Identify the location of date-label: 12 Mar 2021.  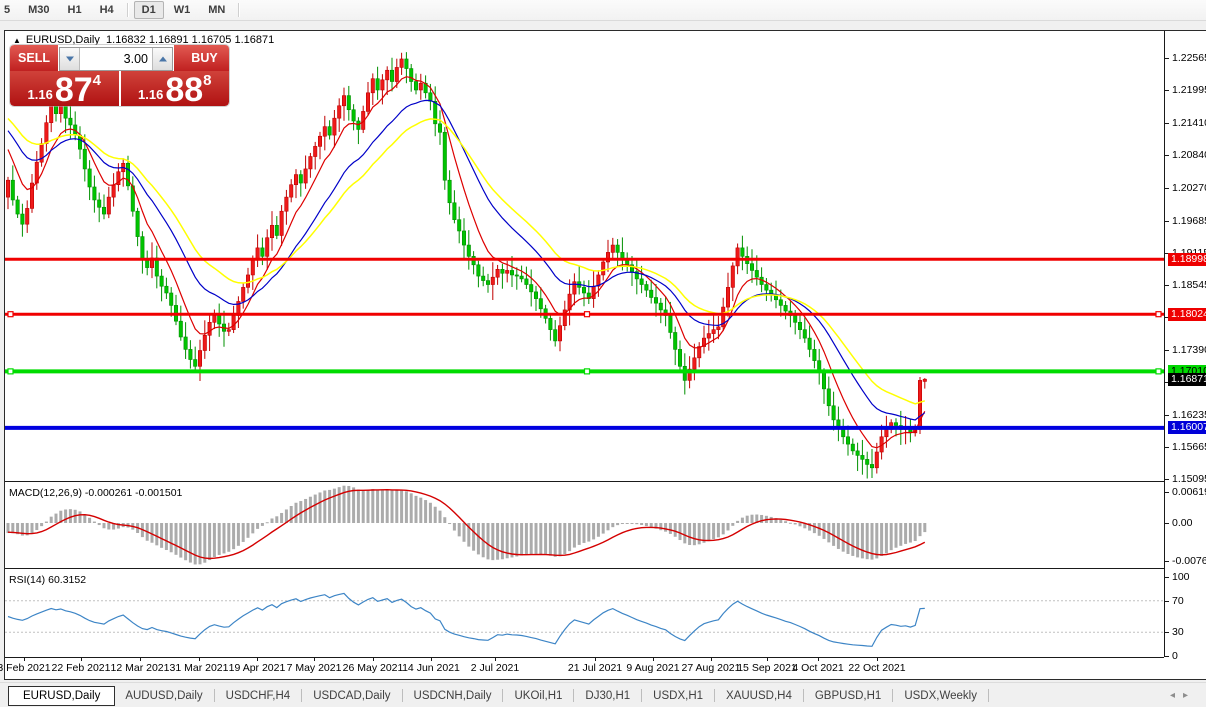
(140, 668).